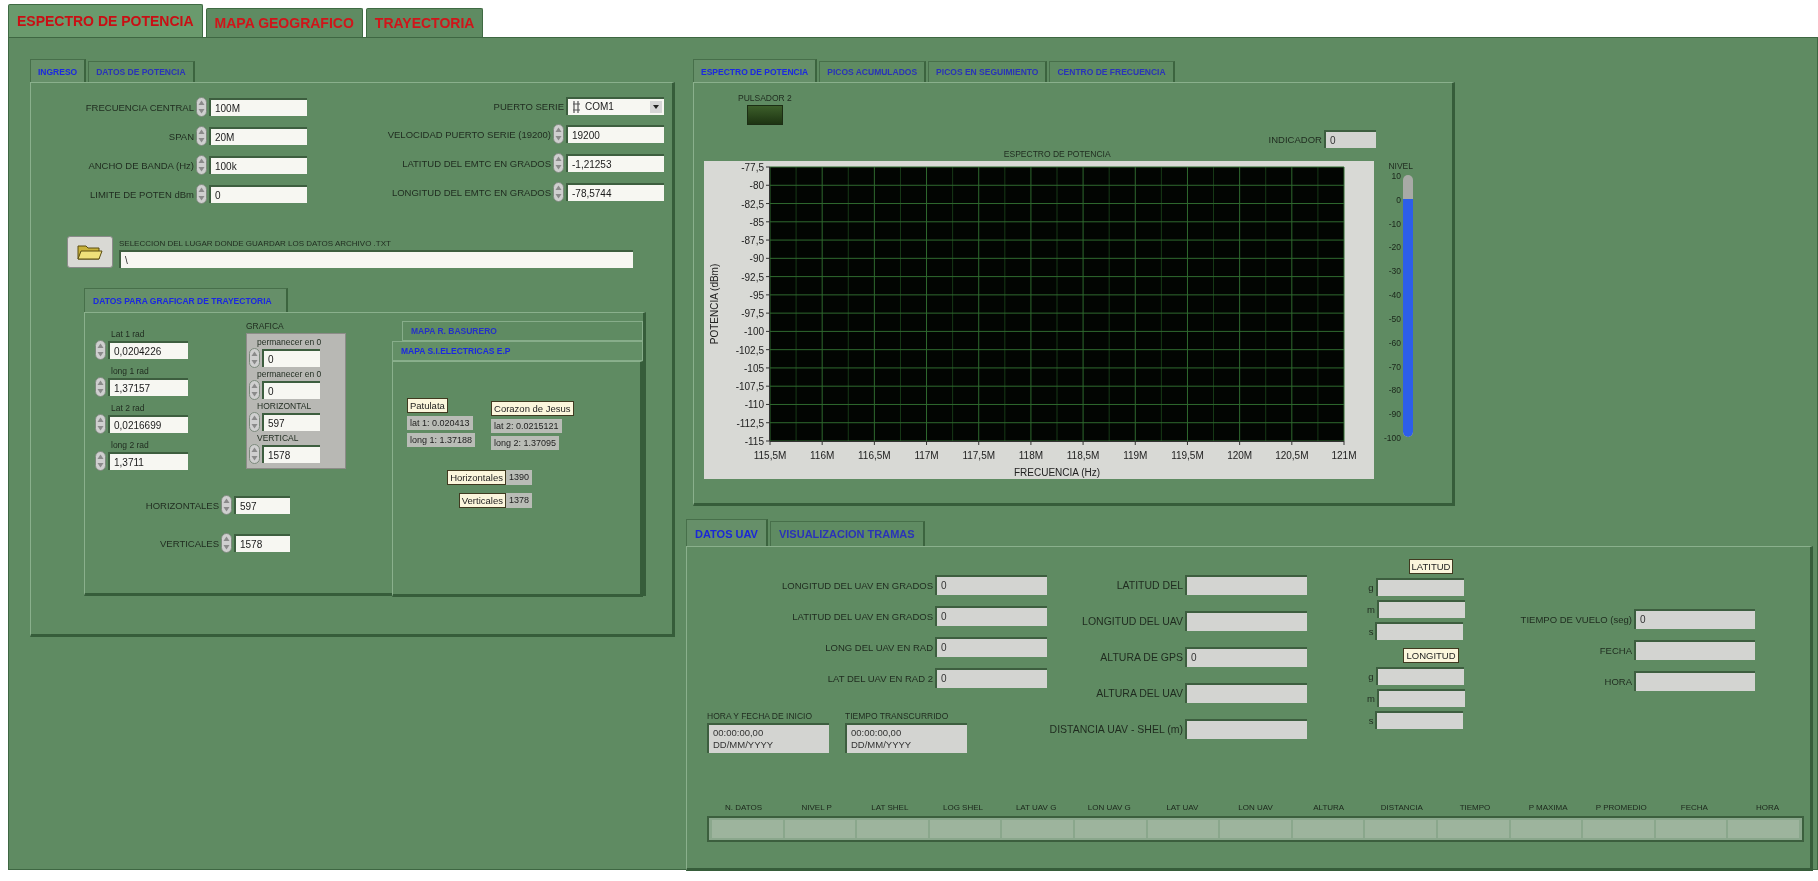 The image size is (1818, 881). I want to click on scale-label: -50, so click(1394, 318).